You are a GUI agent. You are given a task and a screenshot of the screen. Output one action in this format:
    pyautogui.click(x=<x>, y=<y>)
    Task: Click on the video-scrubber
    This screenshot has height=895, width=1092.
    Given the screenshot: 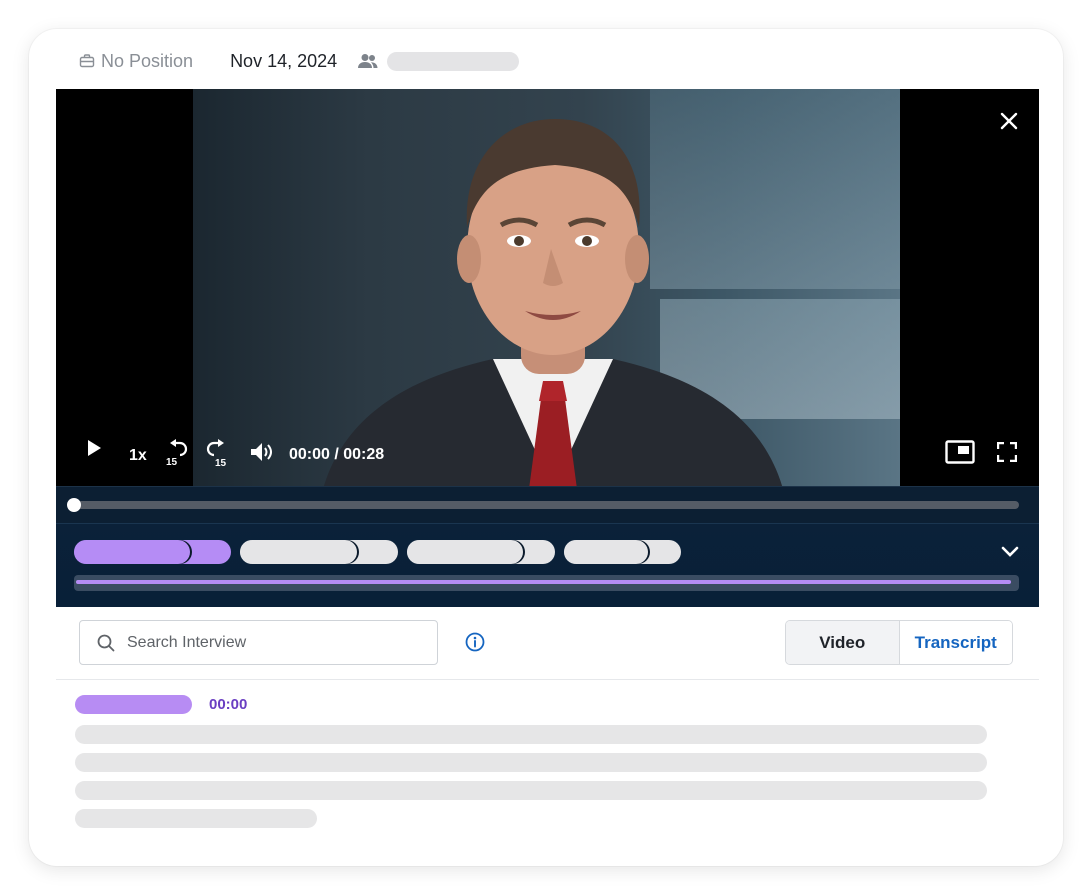 What is the action you would take?
    pyautogui.click(x=547, y=505)
    